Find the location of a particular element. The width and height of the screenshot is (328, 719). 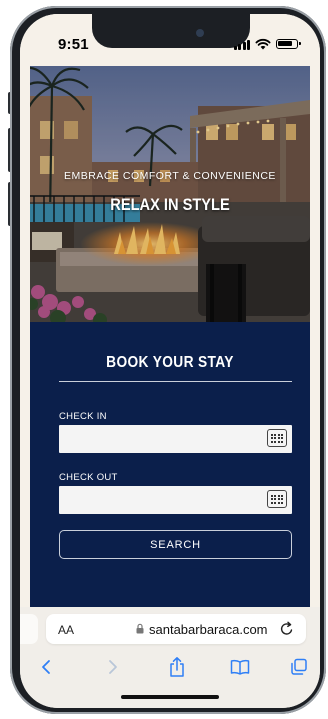

front-camera is located at coordinates (200, 33).